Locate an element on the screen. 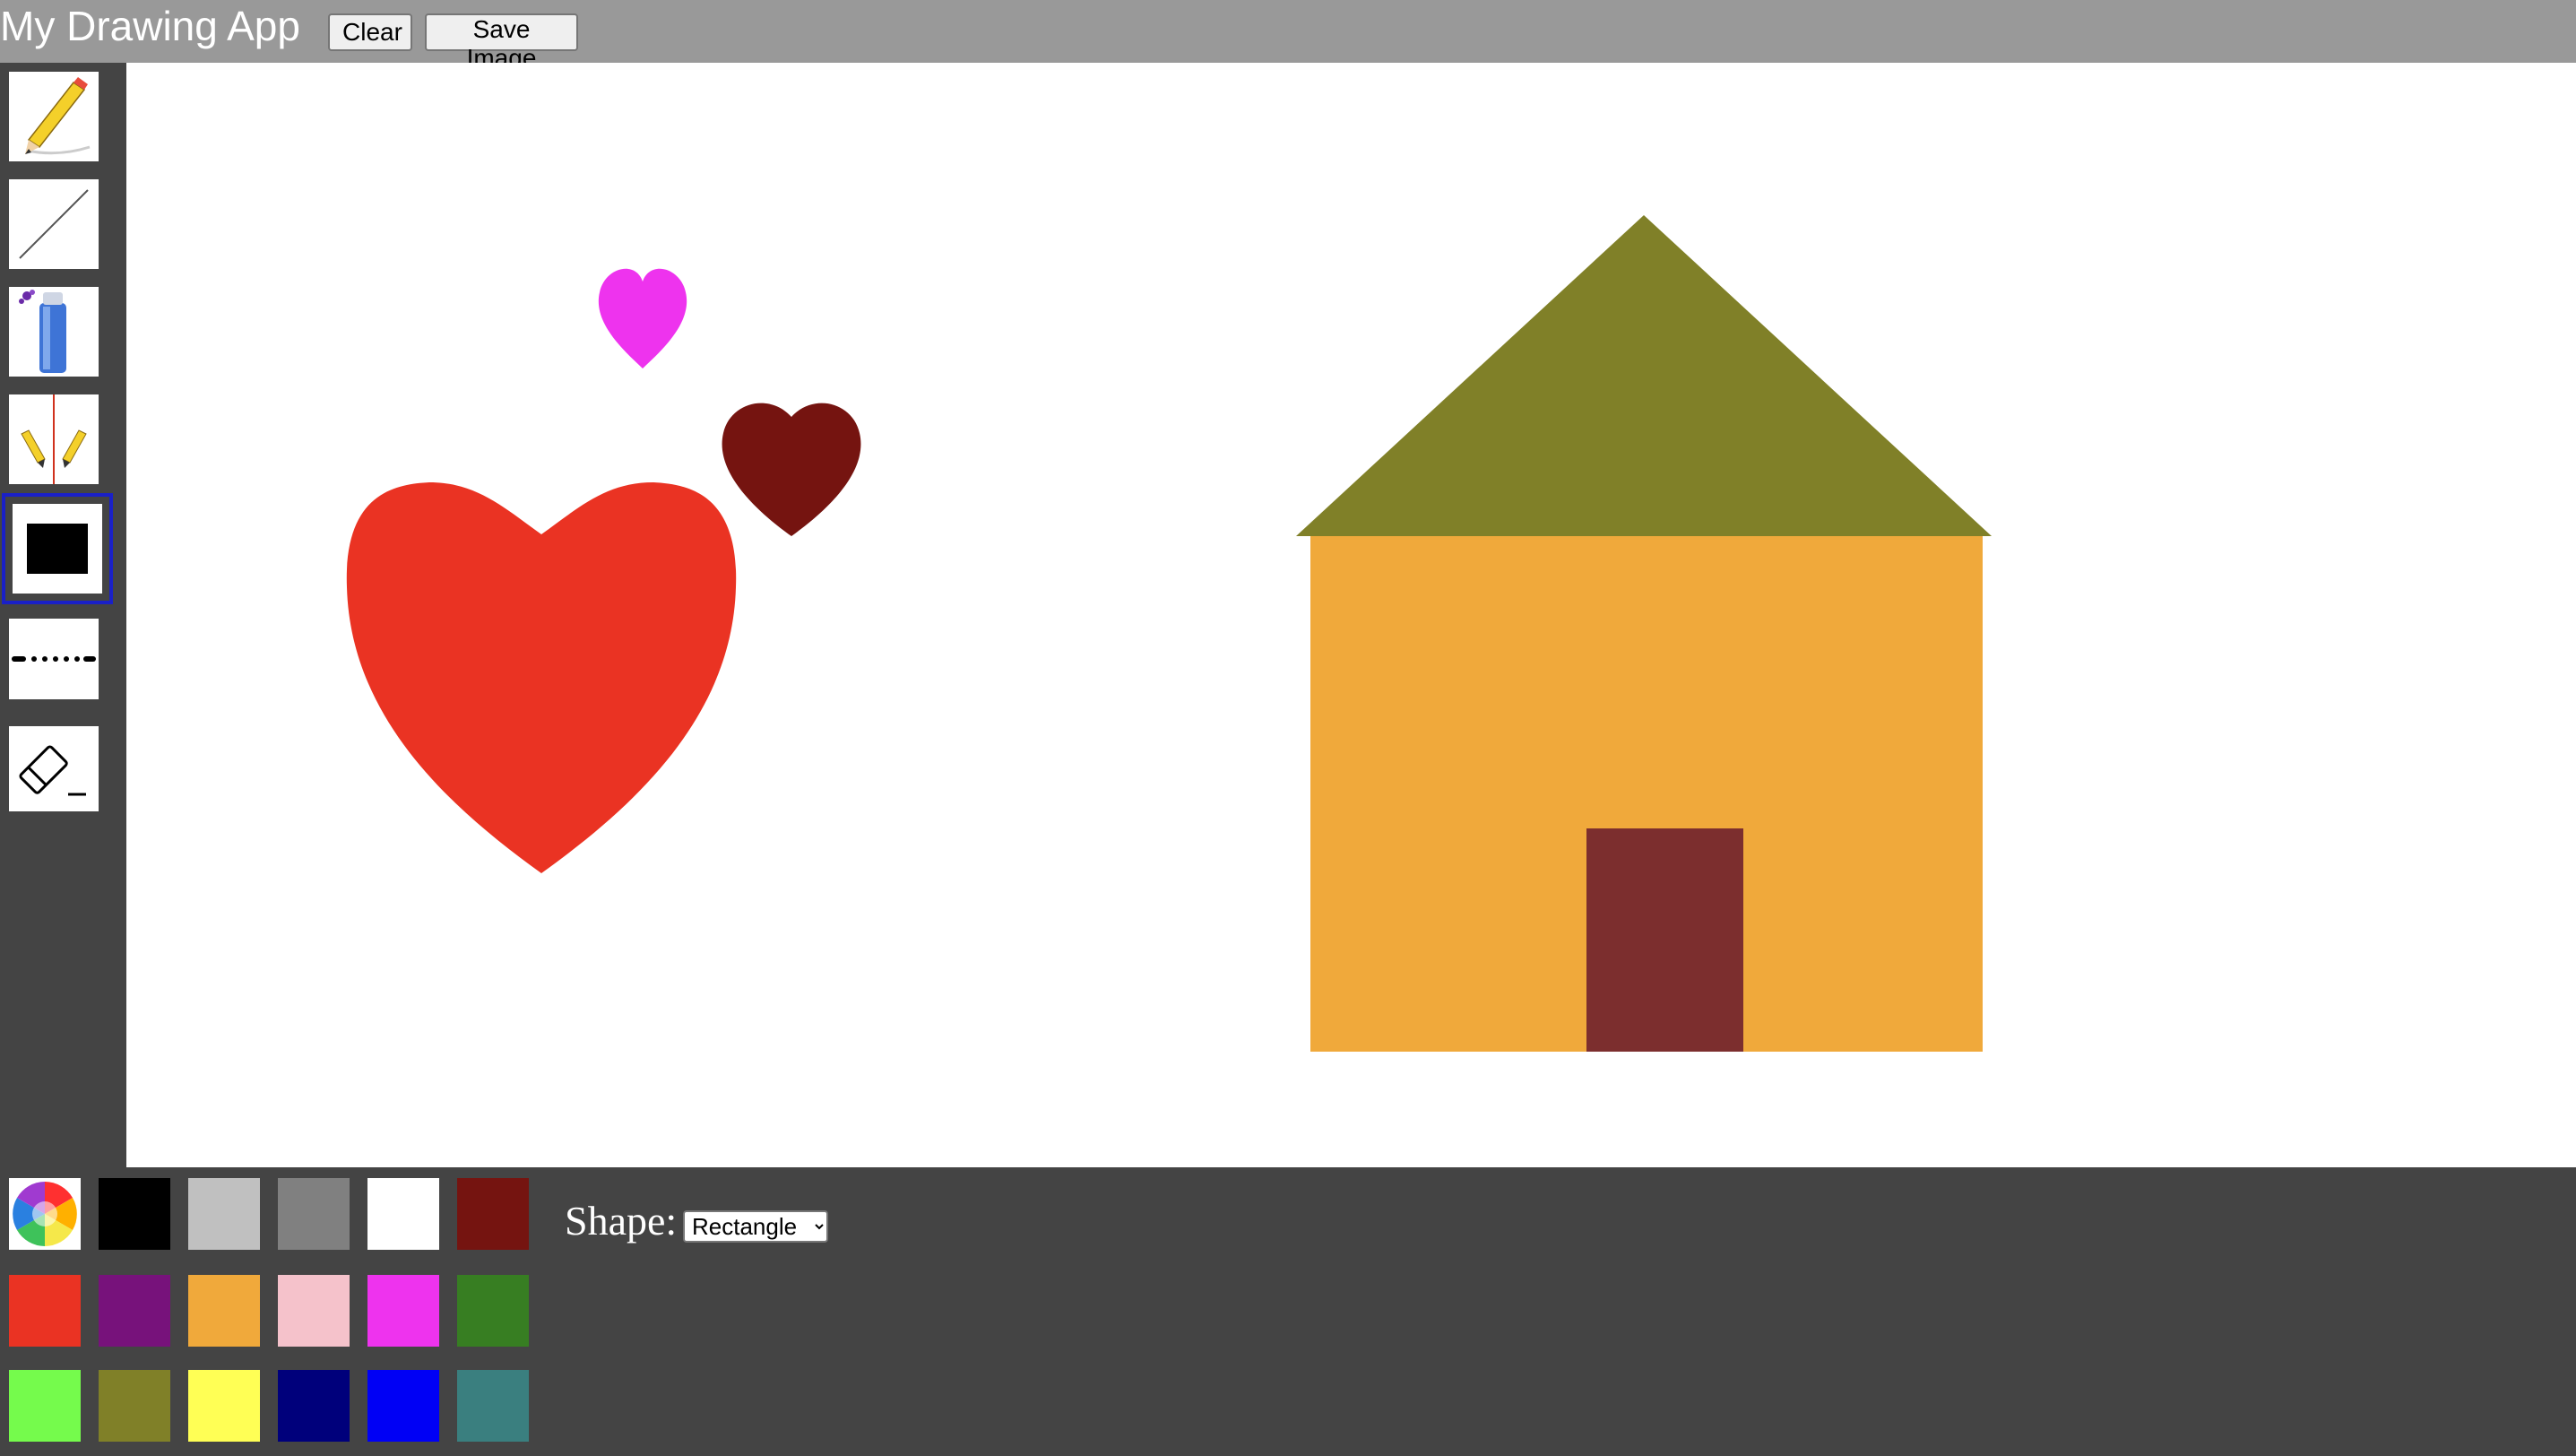  tool-sidebar is located at coordinates (62, 615).